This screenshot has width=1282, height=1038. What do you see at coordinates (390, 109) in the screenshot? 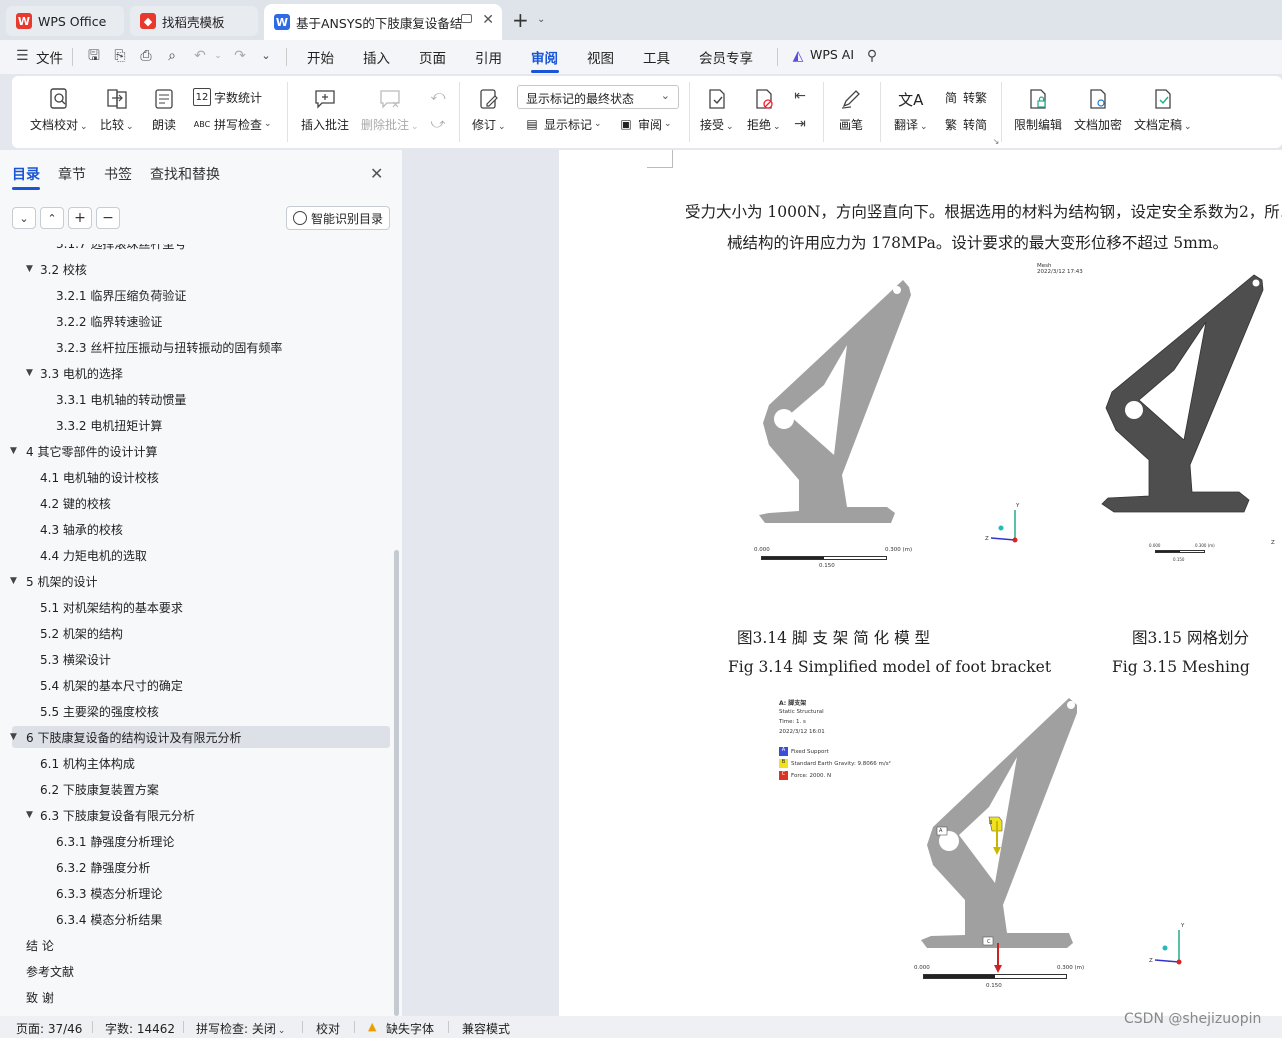
I see `delete-comment-button: 删除批注 ⌄` at bounding box center [390, 109].